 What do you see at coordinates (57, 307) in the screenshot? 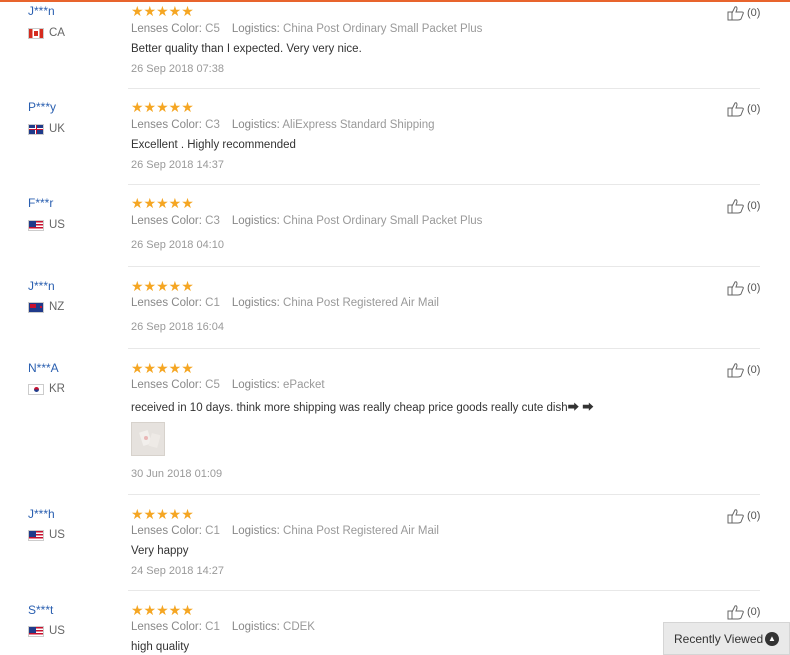
I see `country-code: NZ` at bounding box center [57, 307].